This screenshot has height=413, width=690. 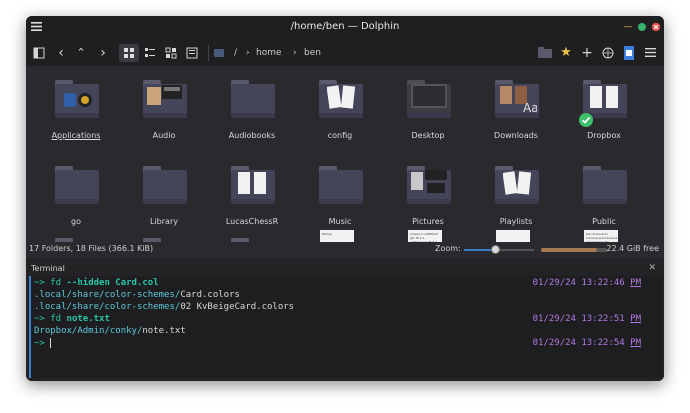 What do you see at coordinates (219, 53) in the screenshot?
I see `drive-icon` at bounding box center [219, 53].